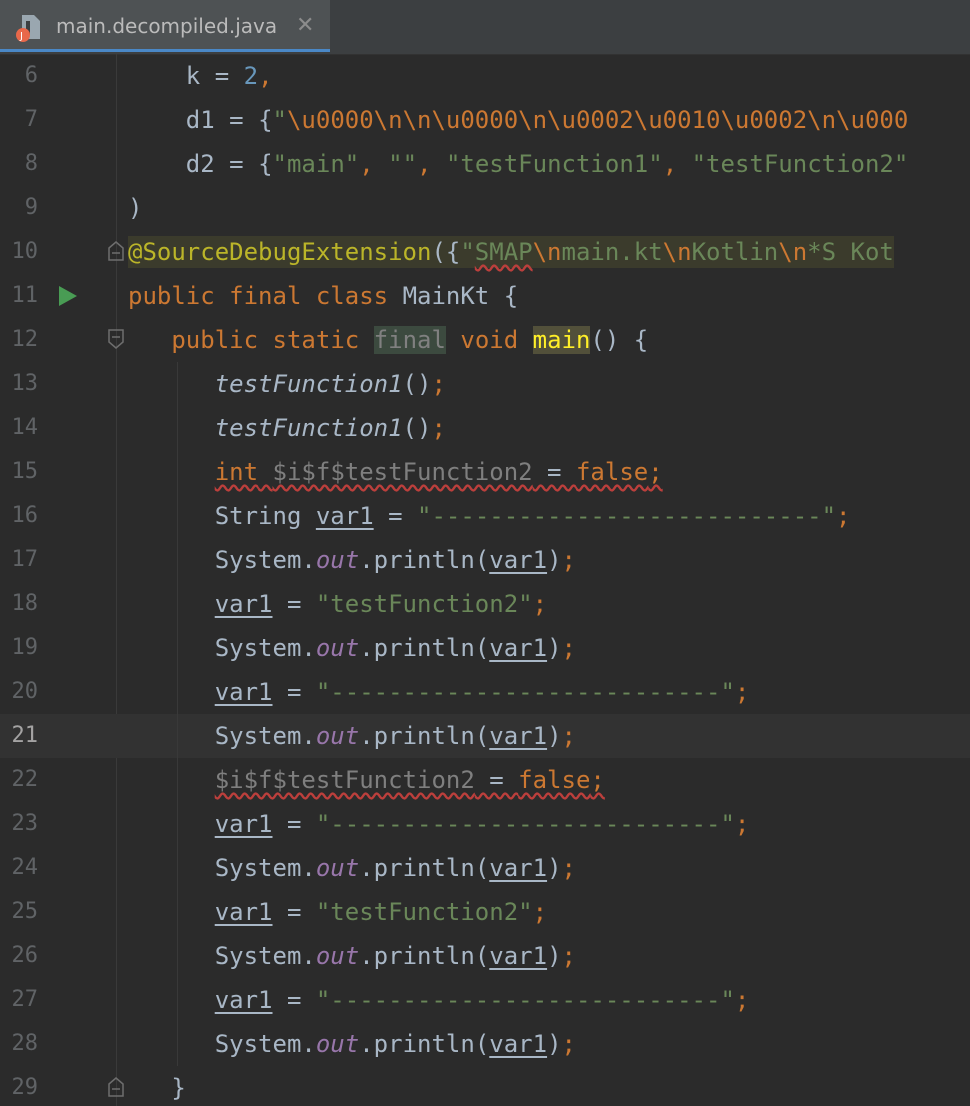 The width and height of the screenshot is (970, 1106). What do you see at coordinates (438, 472) in the screenshot?
I see `code-text: int $i$f$testFunction2 = false;` at bounding box center [438, 472].